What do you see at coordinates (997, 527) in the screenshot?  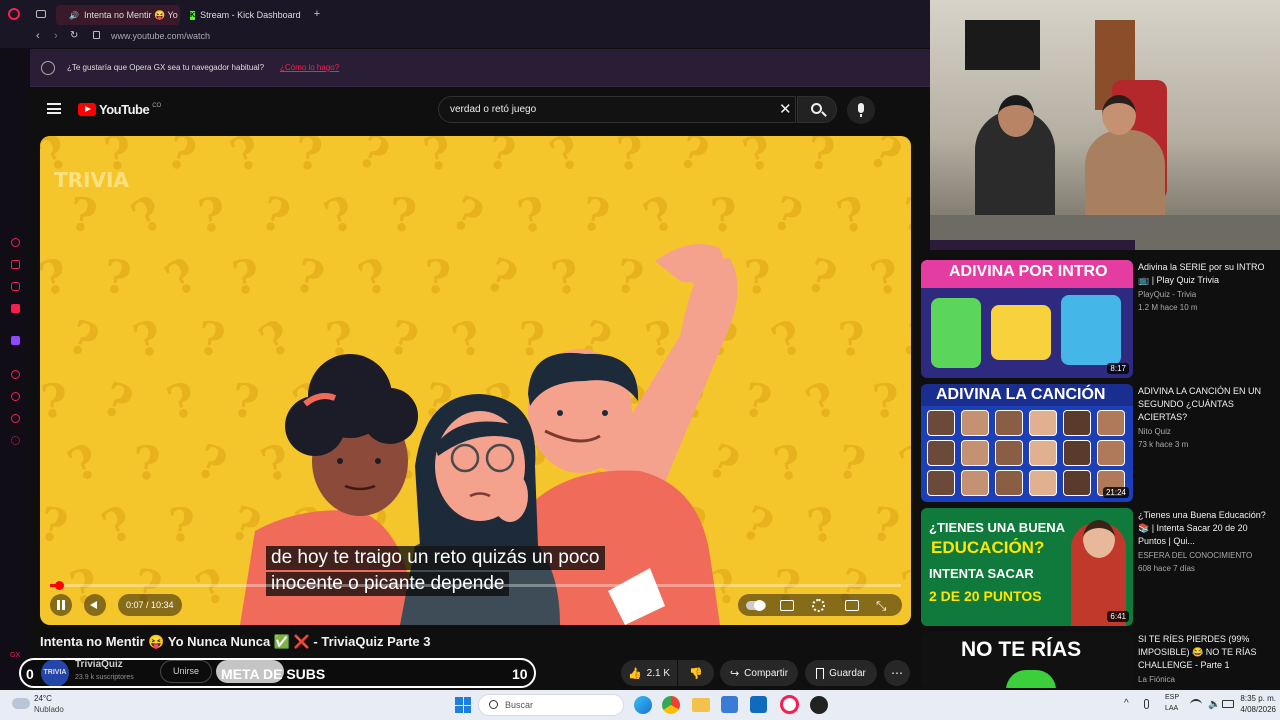 I see `thumb-line-1: ¿TIENES UNA BUENA` at bounding box center [997, 527].